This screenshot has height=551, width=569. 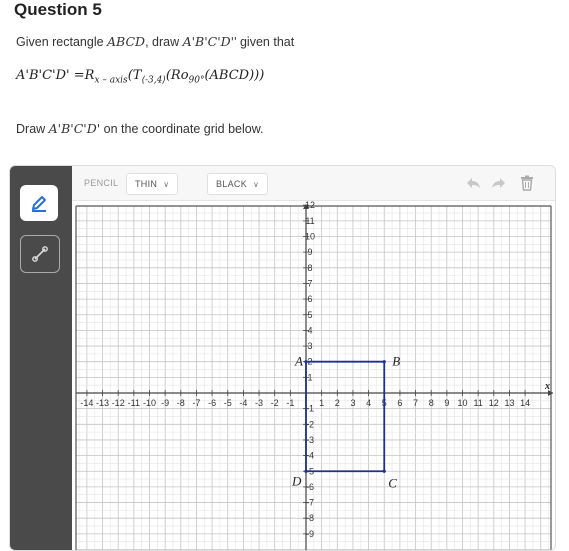 I want to click on width-dropdown: THIN ∨, so click(x=152, y=184).